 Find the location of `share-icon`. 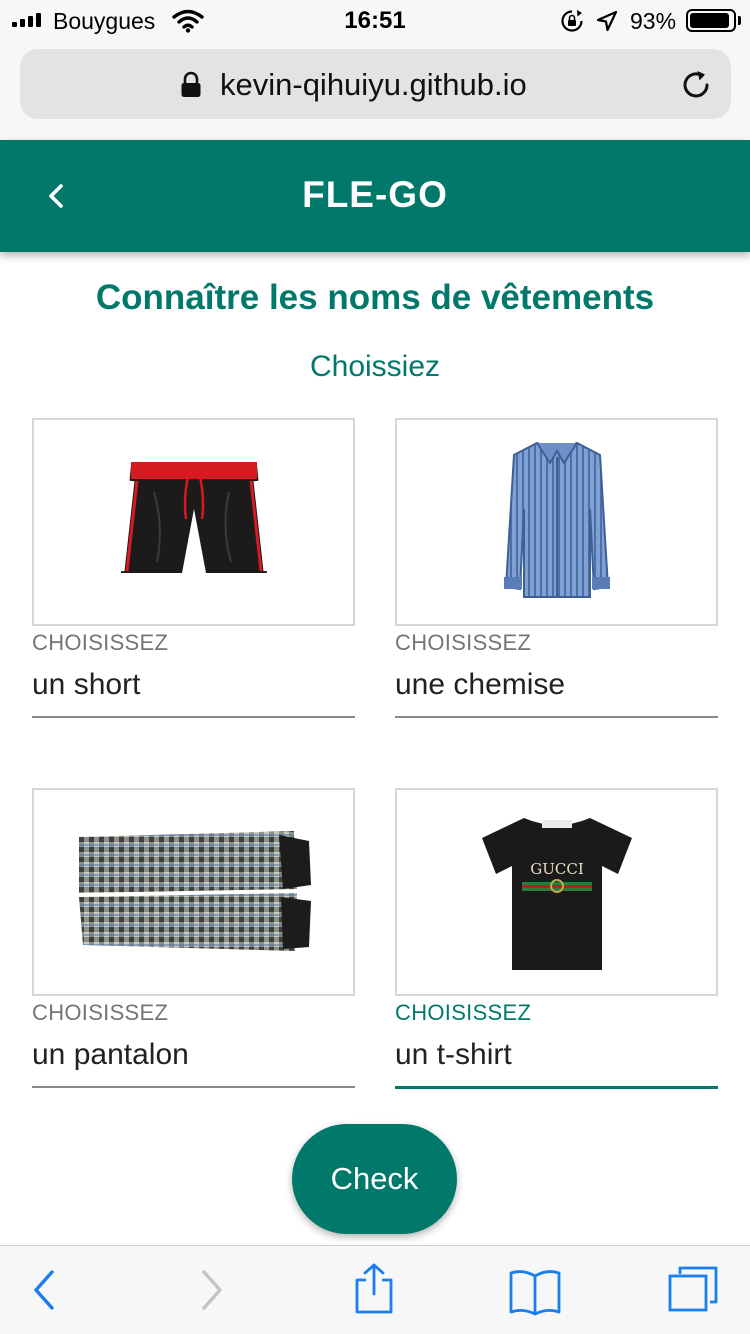

share-icon is located at coordinates (374, 1289).